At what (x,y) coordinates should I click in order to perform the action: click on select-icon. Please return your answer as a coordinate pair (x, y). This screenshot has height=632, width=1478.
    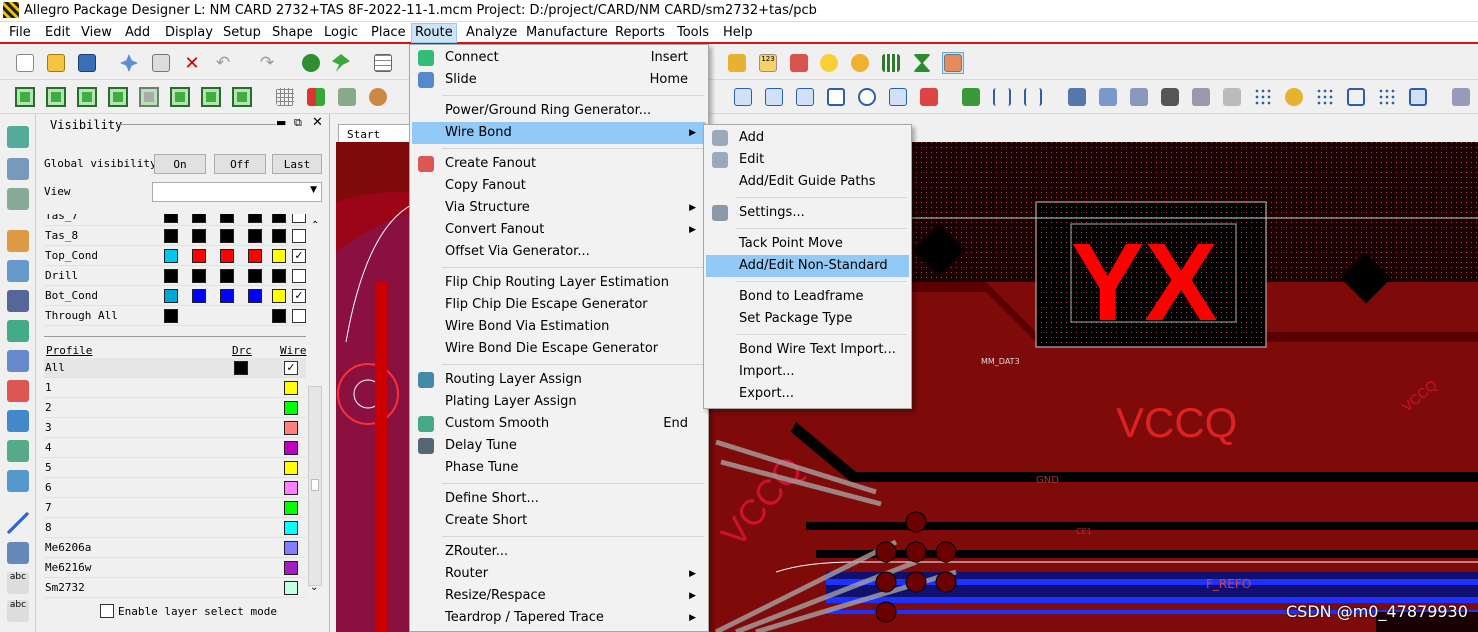
    Looking at the image, I should click on (743, 97).